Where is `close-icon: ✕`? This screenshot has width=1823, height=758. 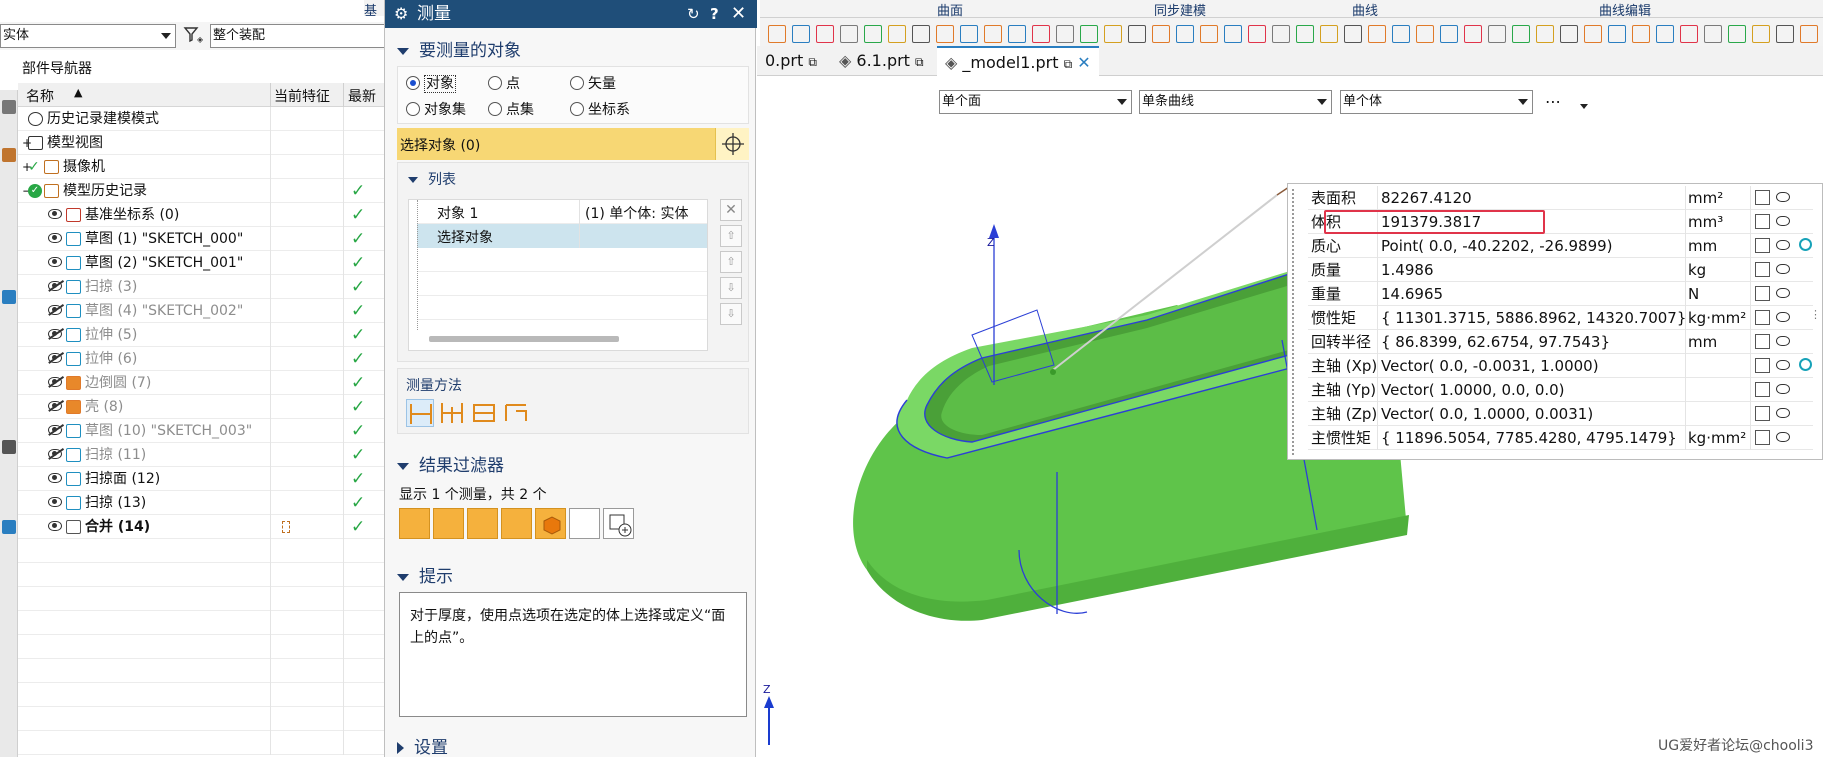 close-icon: ✕ is located at coordinates (738, 14).